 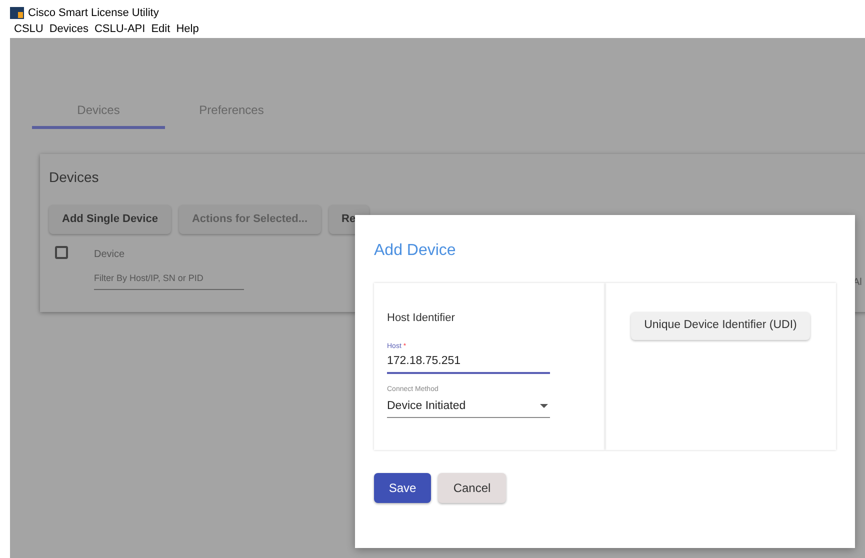 I want to click on section-label: Host Identifier, so click(x=421, y=318).